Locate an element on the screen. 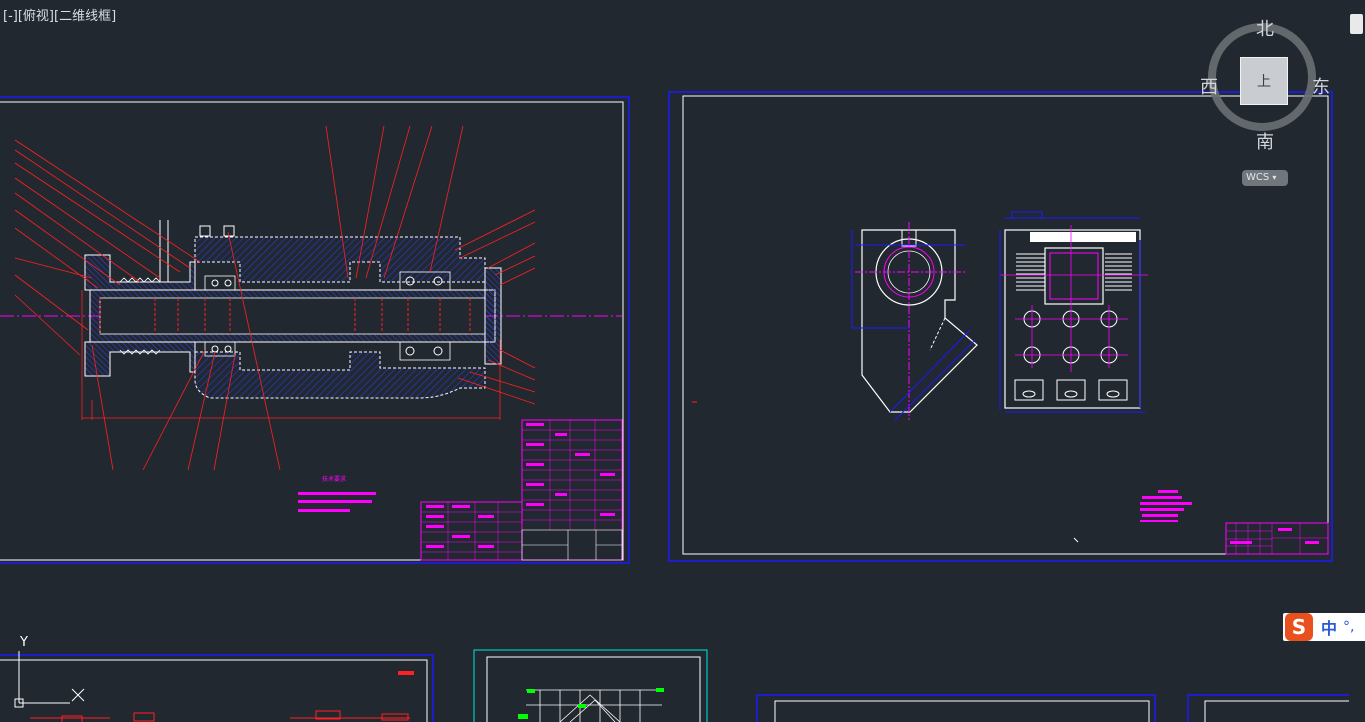 This screenshot has height=722, width=1365. wcs-menu-button: WCS ▾ is located at coordinates (1265, 178).